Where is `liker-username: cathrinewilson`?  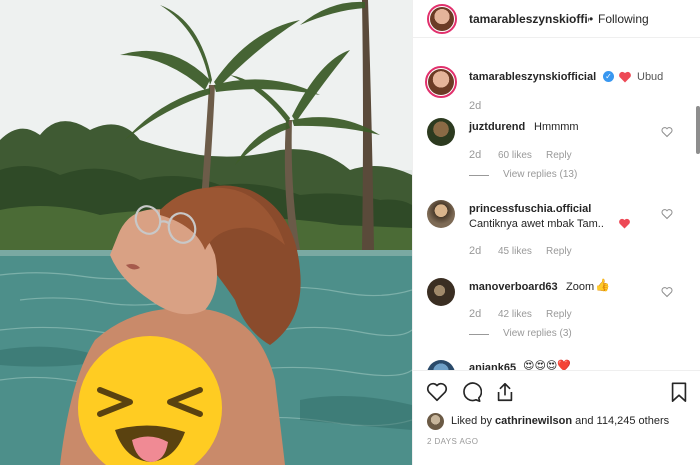 liker-username: cathrinewilson is located at coordinates (533, 421).